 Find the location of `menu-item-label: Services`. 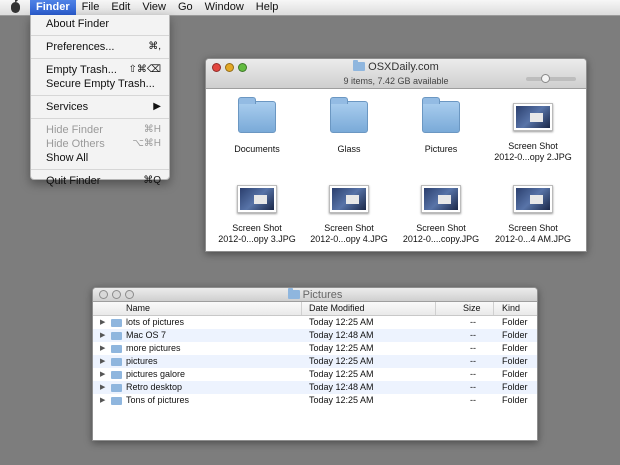

menu-item-label: Services is located at coordinates (67, 107).